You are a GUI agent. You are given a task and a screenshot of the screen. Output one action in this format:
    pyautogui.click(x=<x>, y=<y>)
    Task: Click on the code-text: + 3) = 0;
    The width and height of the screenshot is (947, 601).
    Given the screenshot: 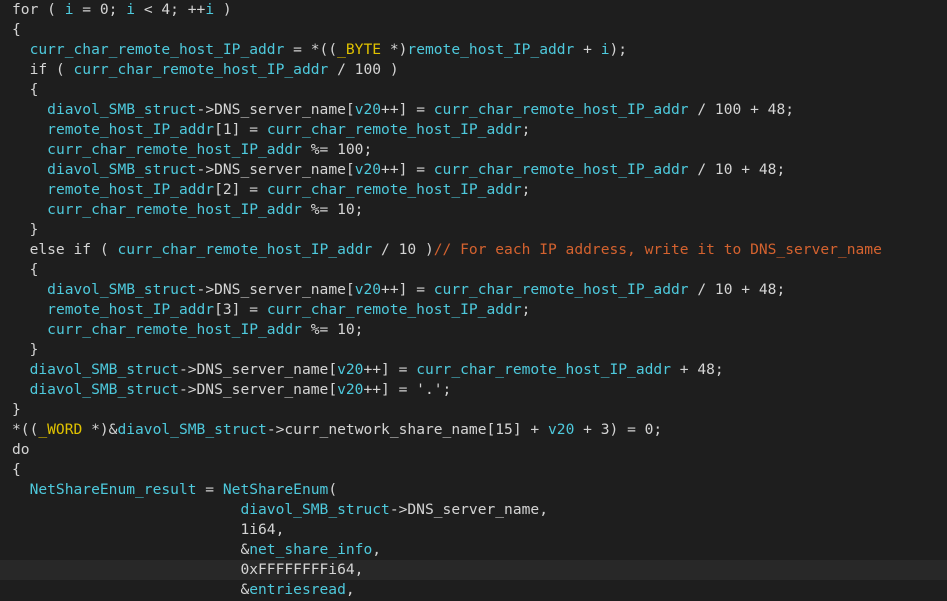 What is the action you would take?
    pyautogui.click(x=618, y=429)
    